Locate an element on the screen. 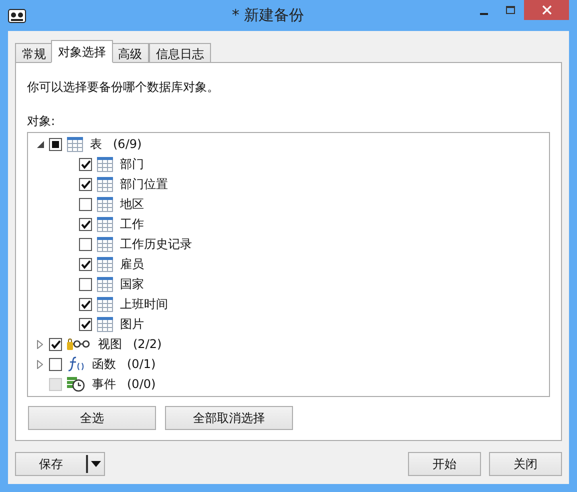  tree-item-label: 雇员 is located at coordinates (132, 264).